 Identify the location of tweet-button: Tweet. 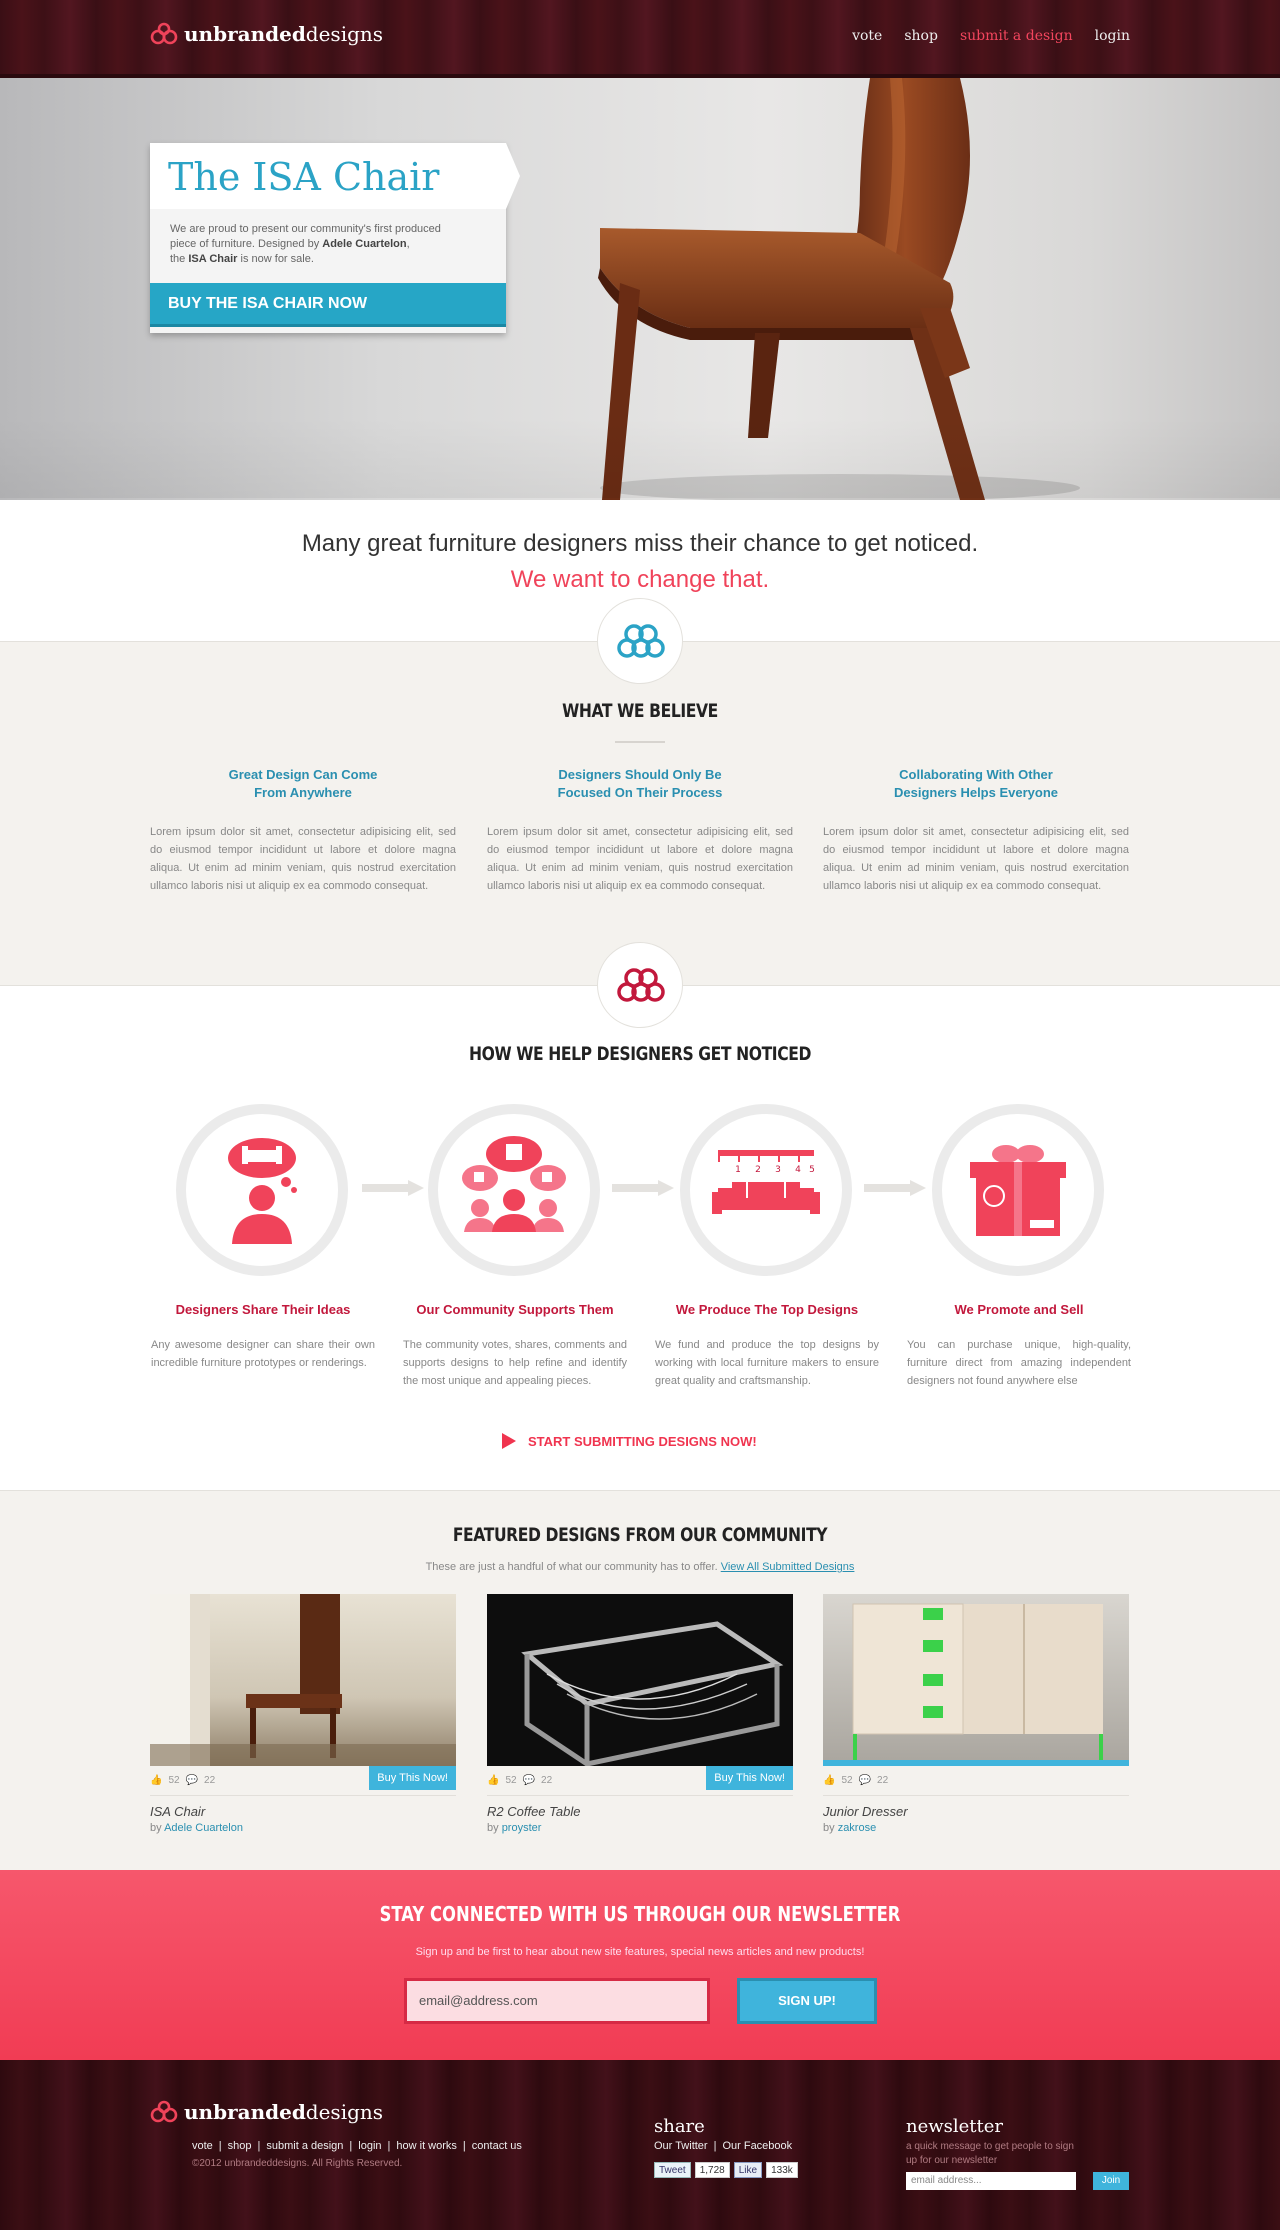
(672, 2170).